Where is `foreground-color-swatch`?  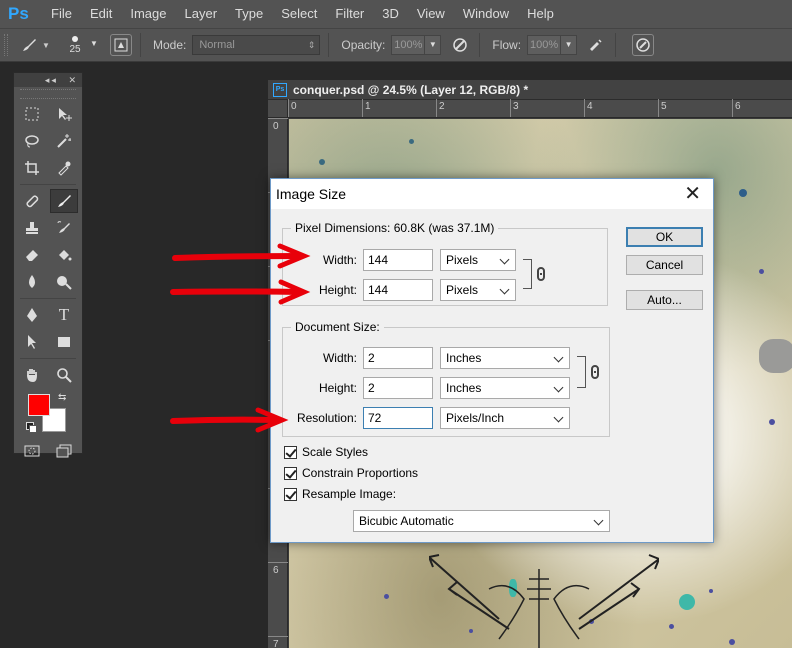
foreground-color-swatch is located at coordinates (39, 405).